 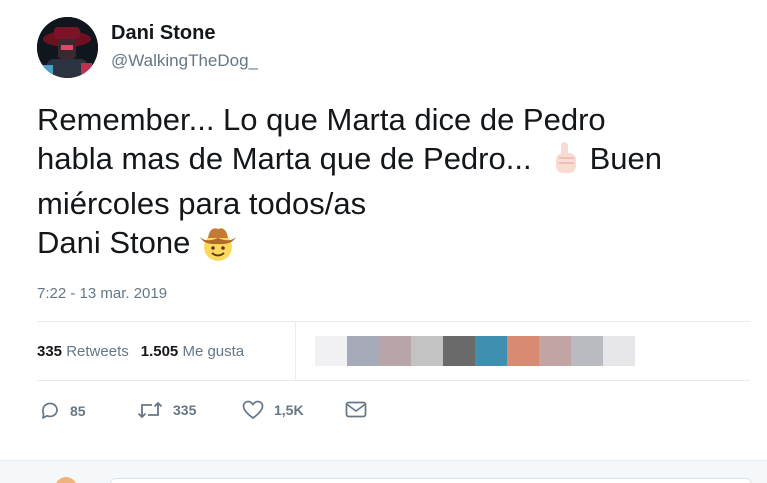 What do you see at coordinates (166, 410) in the screenshot?
I see `retweet-button: 335` at bounding box center [166, 410].